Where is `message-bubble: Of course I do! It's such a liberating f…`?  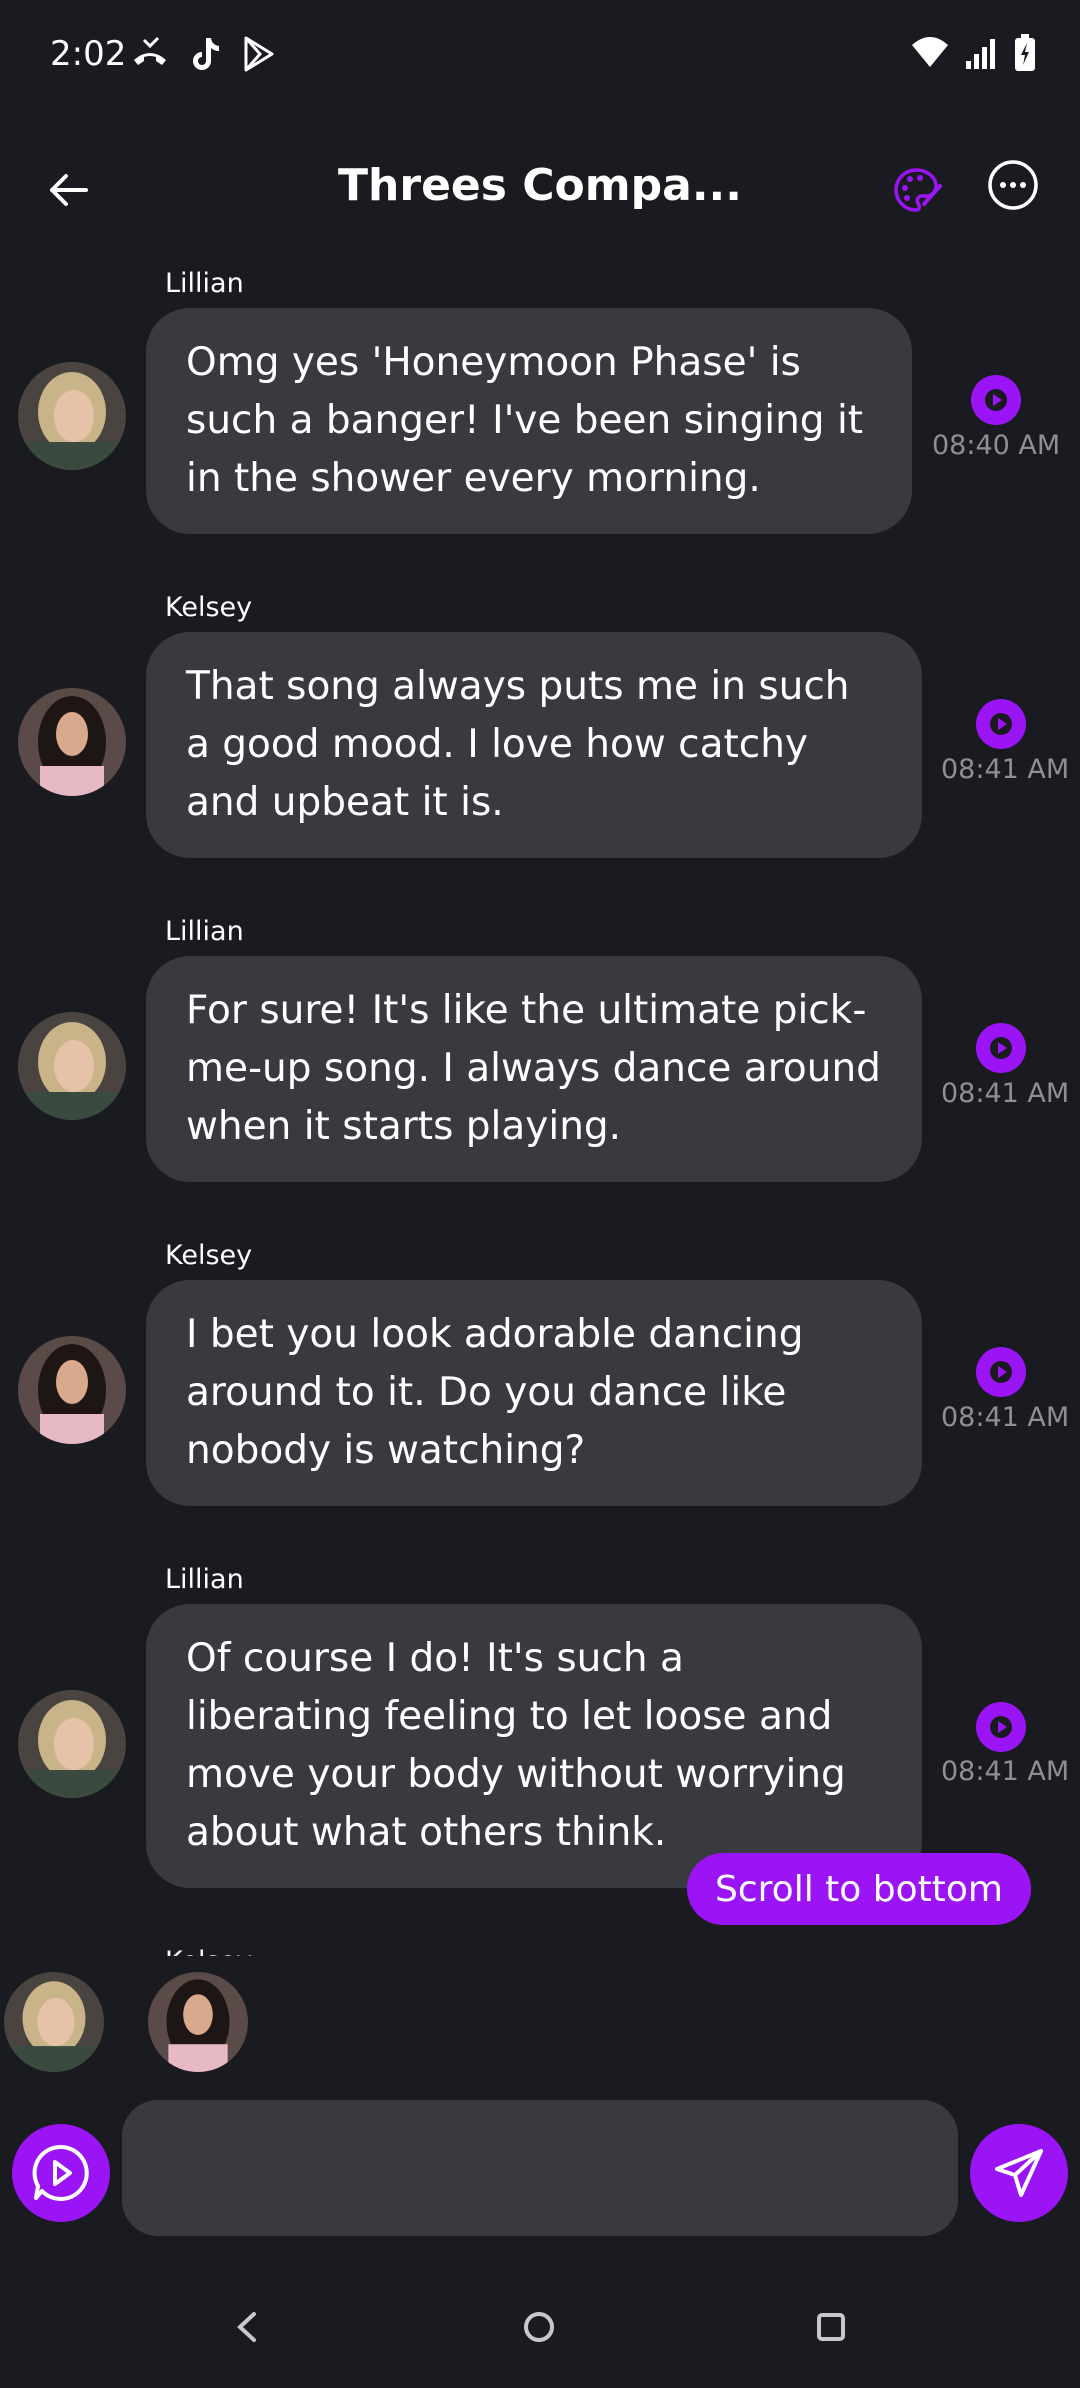 message-bubble: Of course I do! It's such a liberating f… is located at coordinates (534, 1746).